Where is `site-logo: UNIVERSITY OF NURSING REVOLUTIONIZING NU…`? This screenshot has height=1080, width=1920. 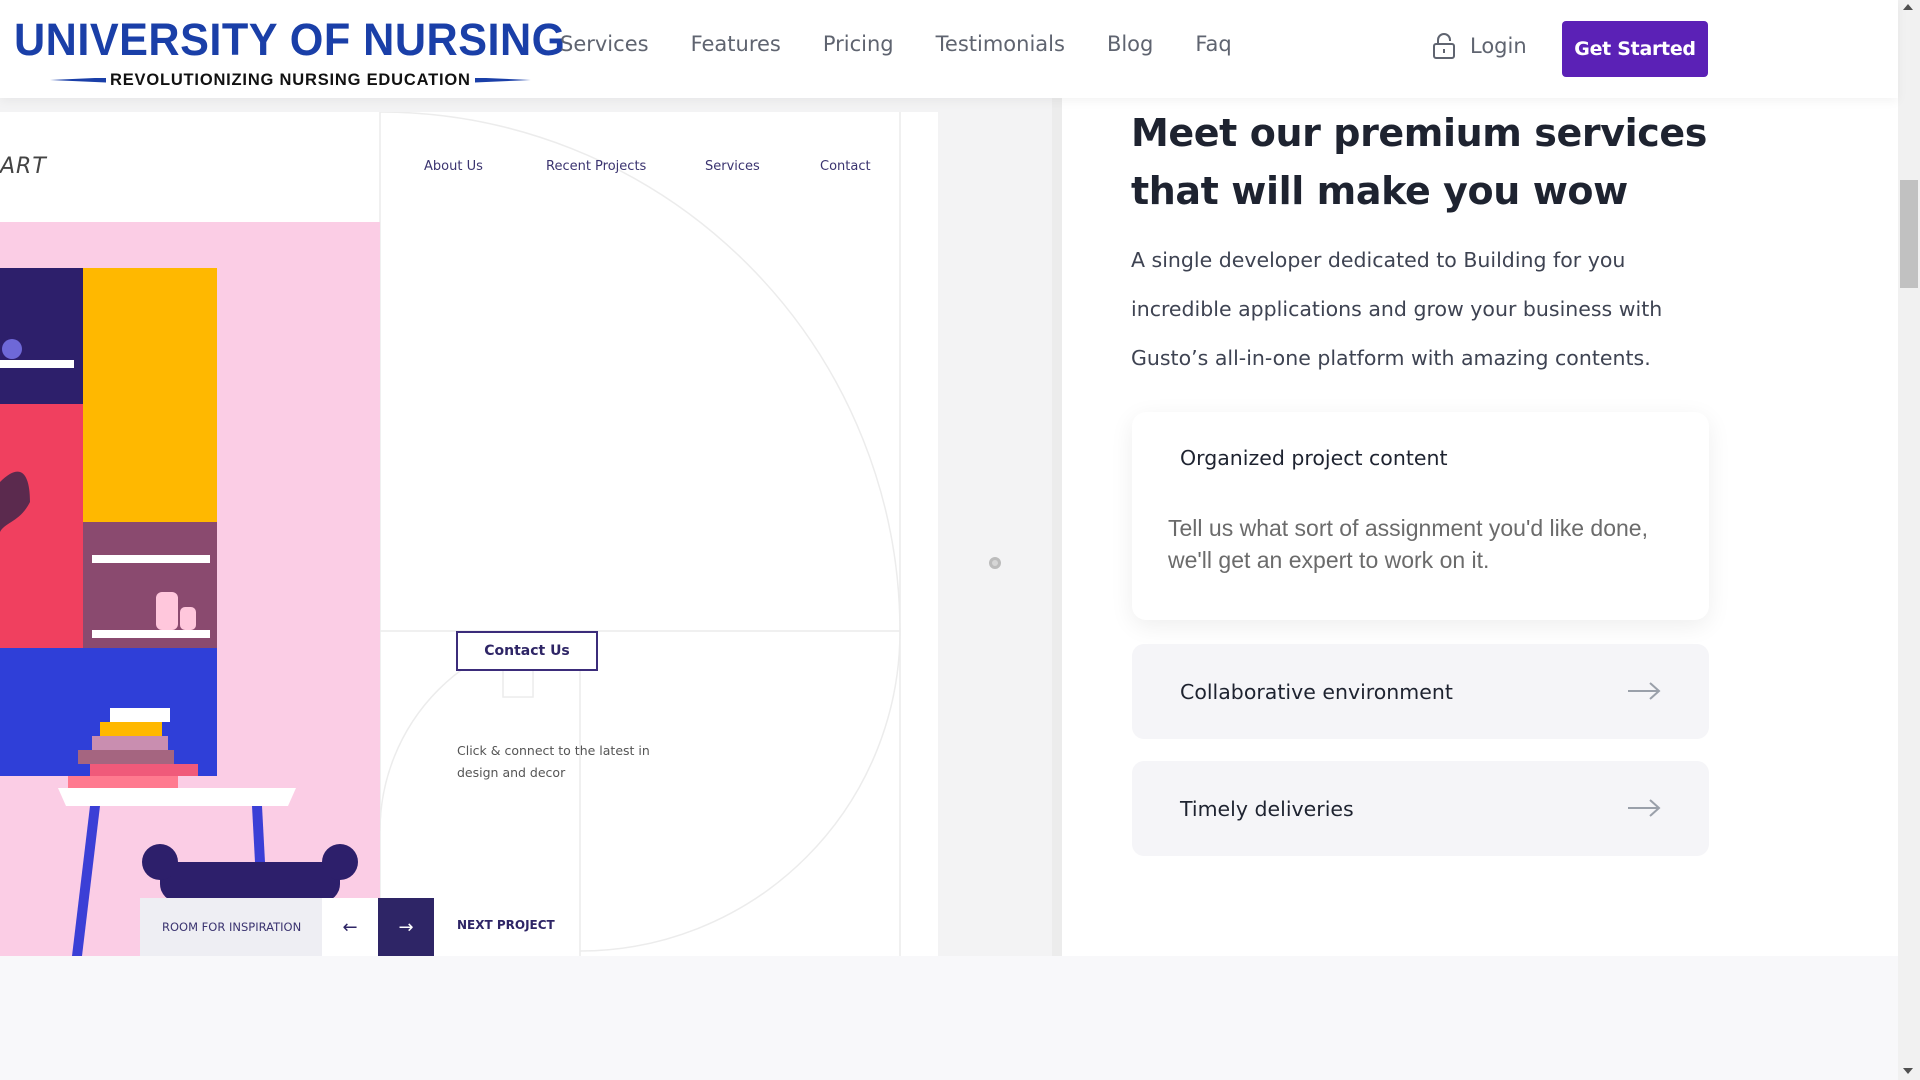 site-logo: UNIVERSITY OF NURSING REVOLUTIONIZING NU… is located at coordinates (289, 54).